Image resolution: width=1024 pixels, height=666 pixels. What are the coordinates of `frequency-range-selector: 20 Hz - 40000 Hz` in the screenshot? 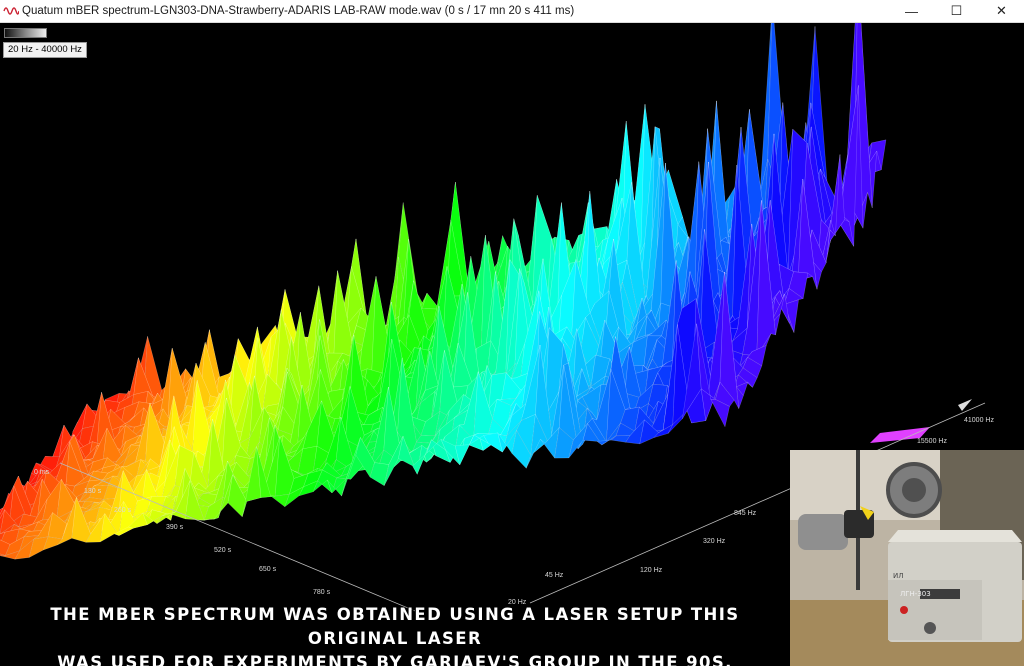 It's located at (45, 50).